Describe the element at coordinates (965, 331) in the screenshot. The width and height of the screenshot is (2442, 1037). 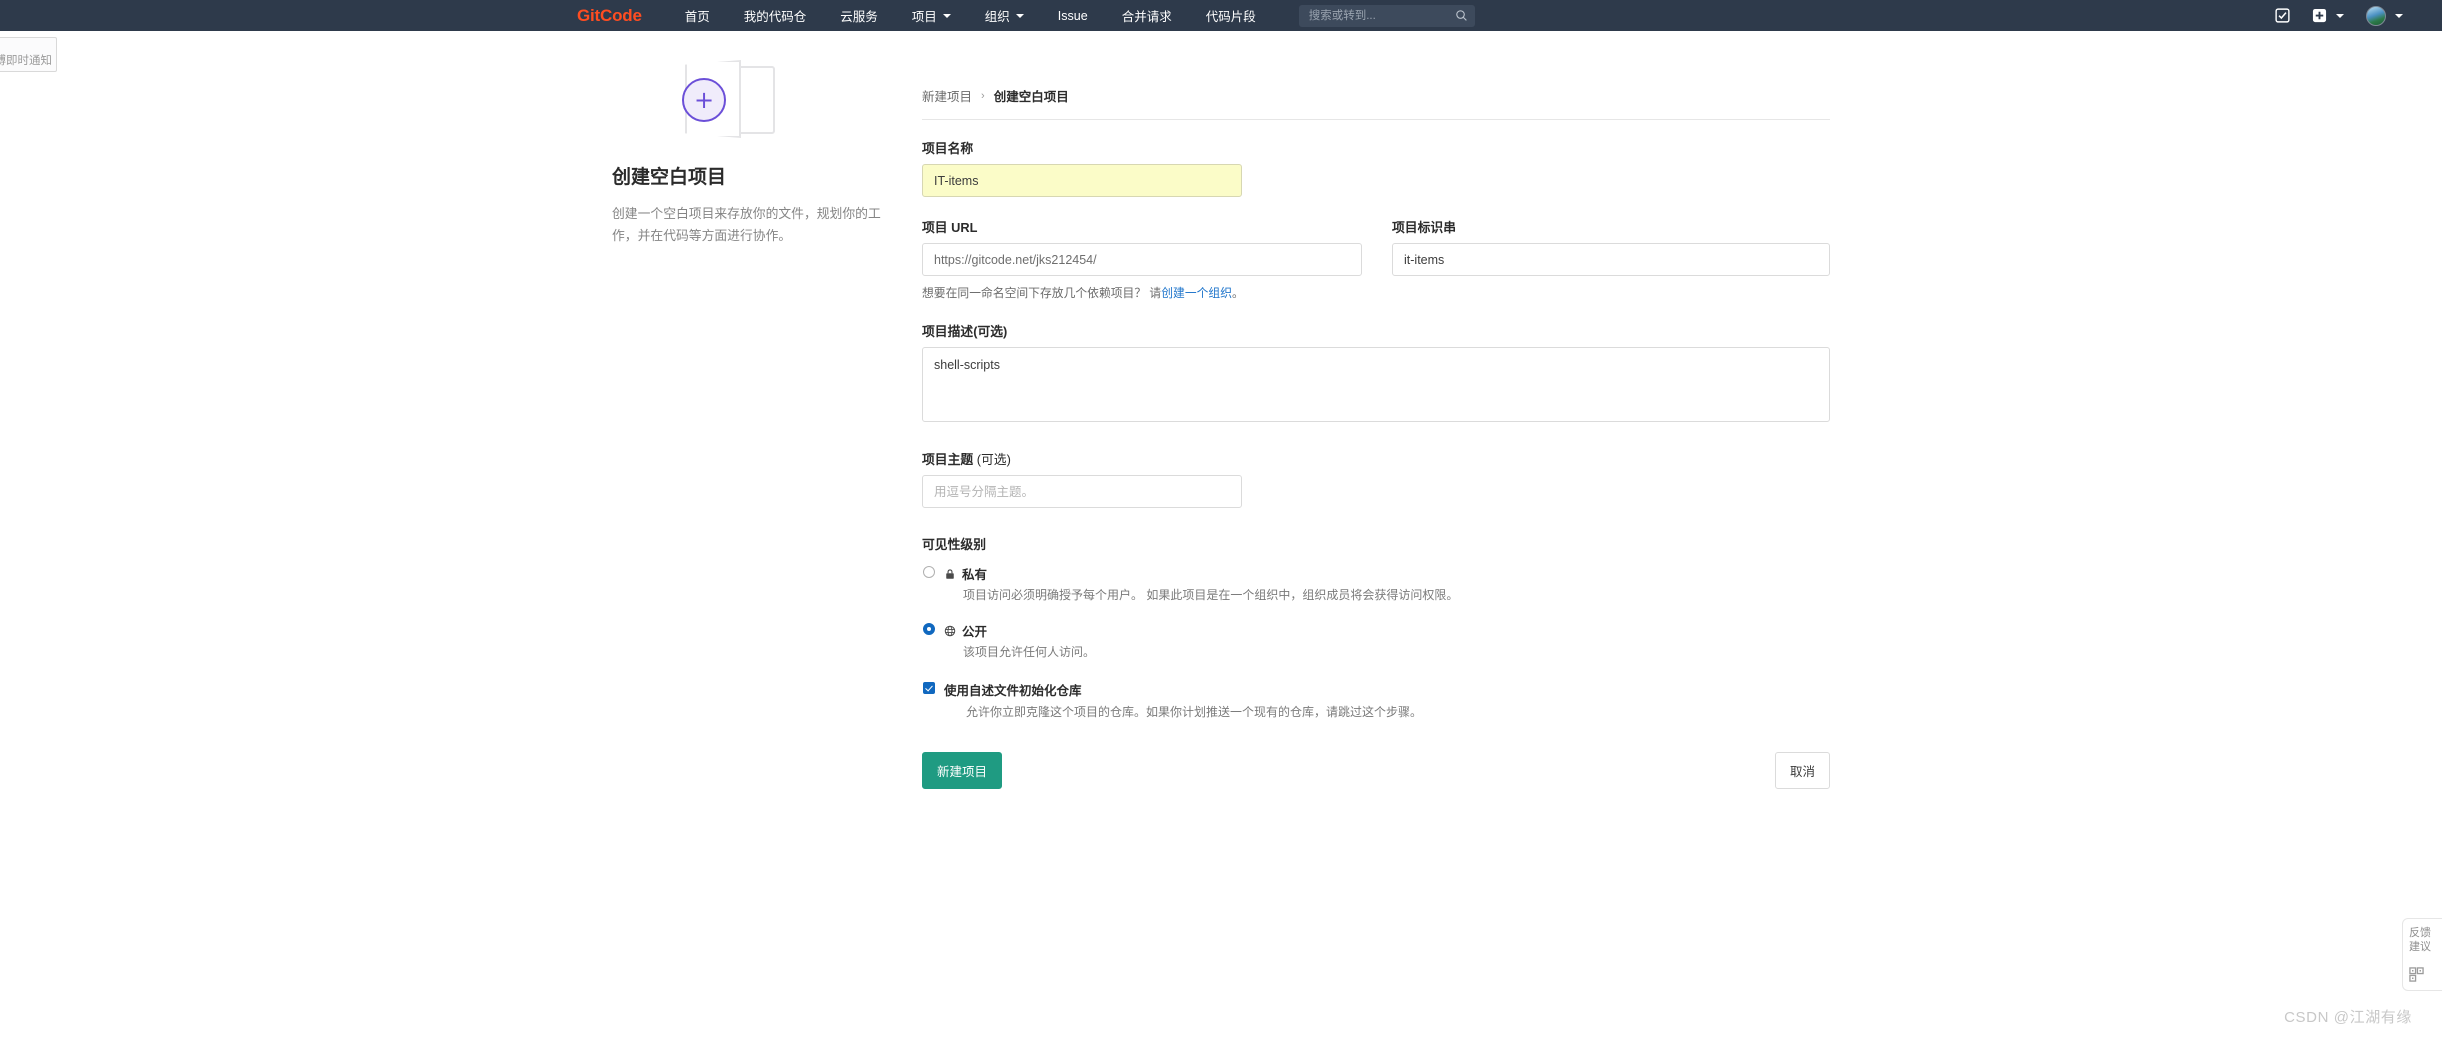
I see `project-description-label: 项目描述(可选)` at that location.